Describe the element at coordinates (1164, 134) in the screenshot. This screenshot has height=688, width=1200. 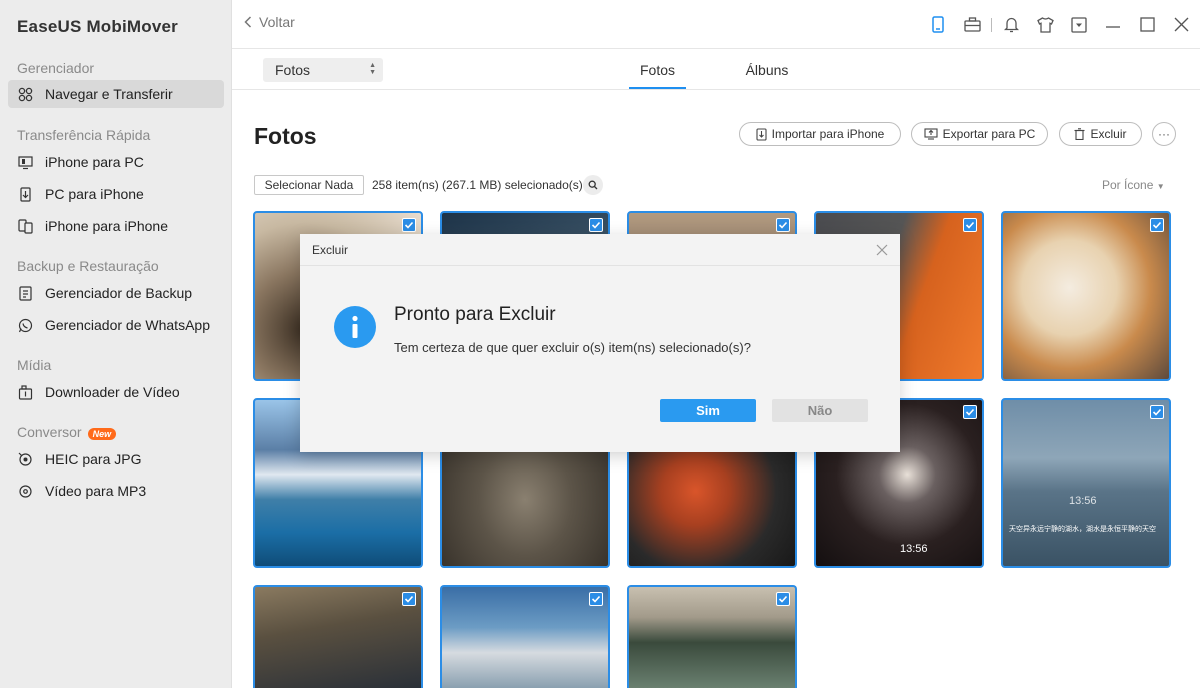
I see `more-options-button: ···` at that location.